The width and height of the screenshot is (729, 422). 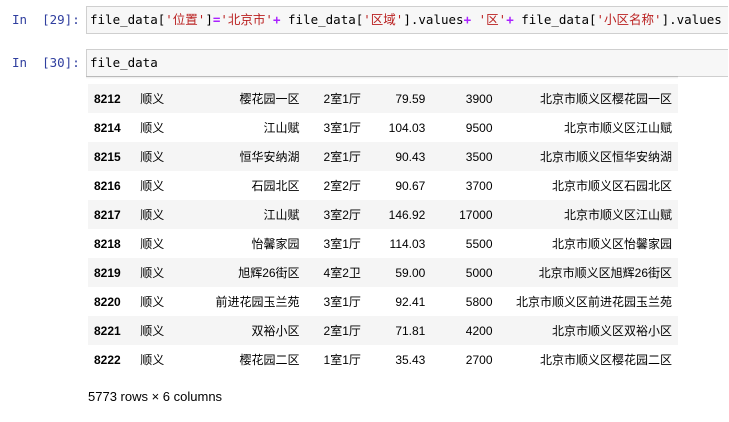 I want to click on cell-community-name: 前进花园玉兰苑, so click(x=257, y=302).